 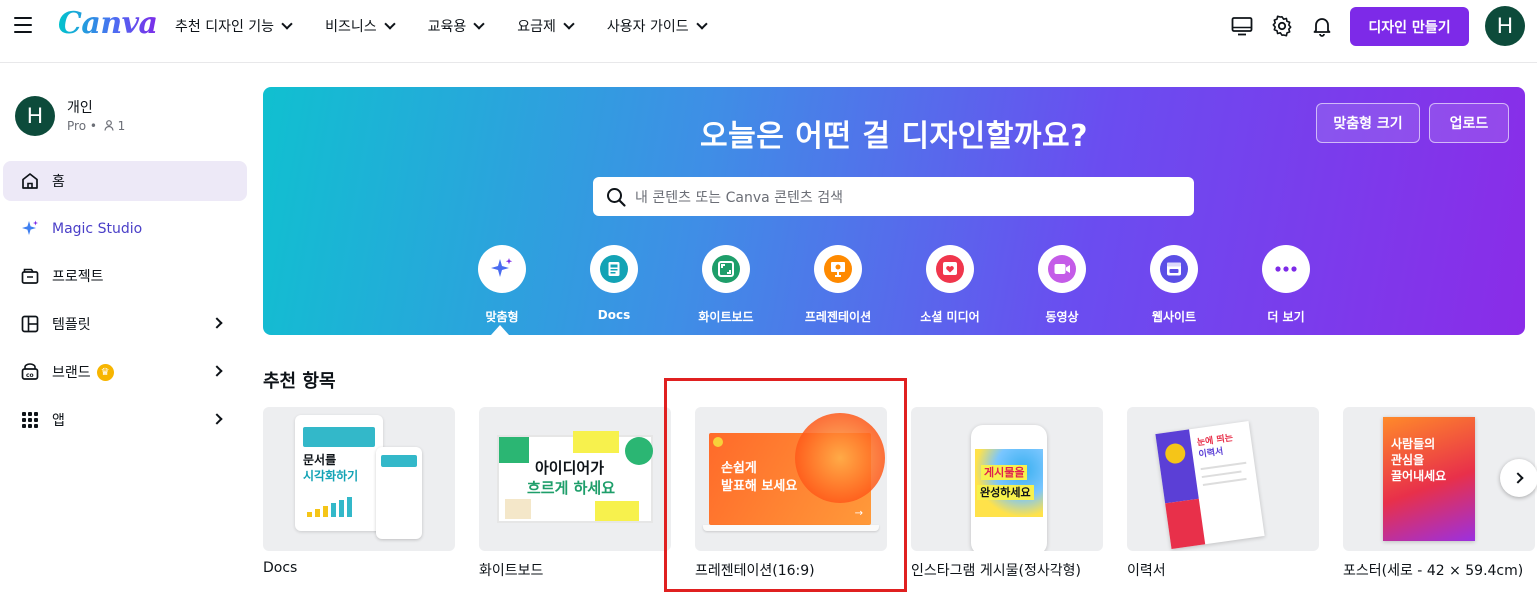 What do you see at coordinates (342, 507) in the screenshot?
I see `mini-bar-chart` at bounding box center [342, 507].